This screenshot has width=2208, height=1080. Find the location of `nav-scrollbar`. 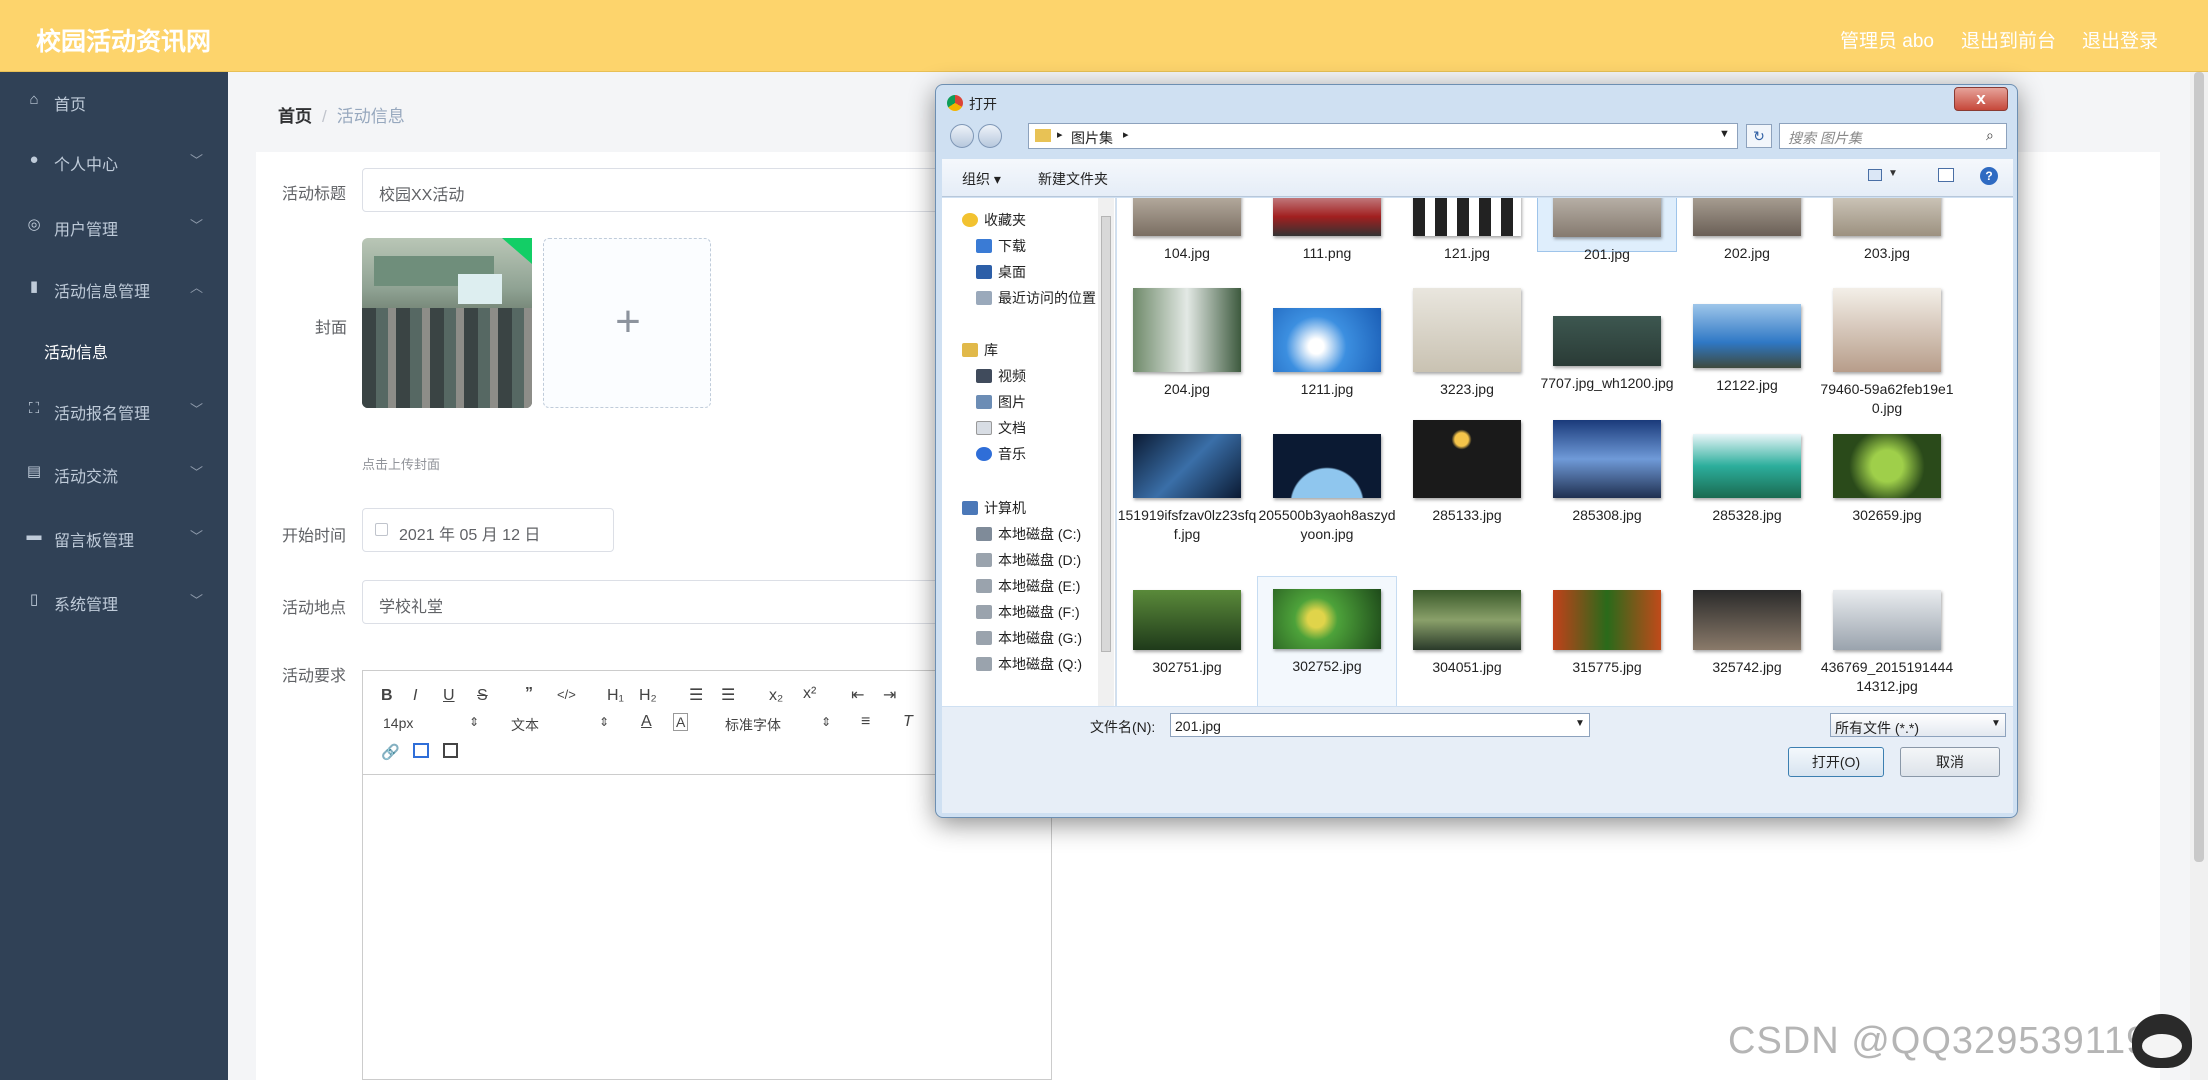

nav-scrollbar is located at coordinates (1106, 452).